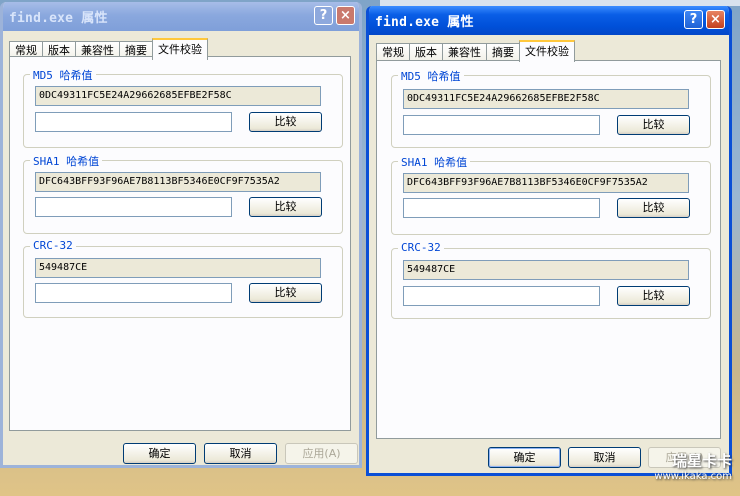 The image size is (740, 496). Describe the element at coordinates (321, 453) in the screenshot. I see `apply-button: 应用(A)` at that location.